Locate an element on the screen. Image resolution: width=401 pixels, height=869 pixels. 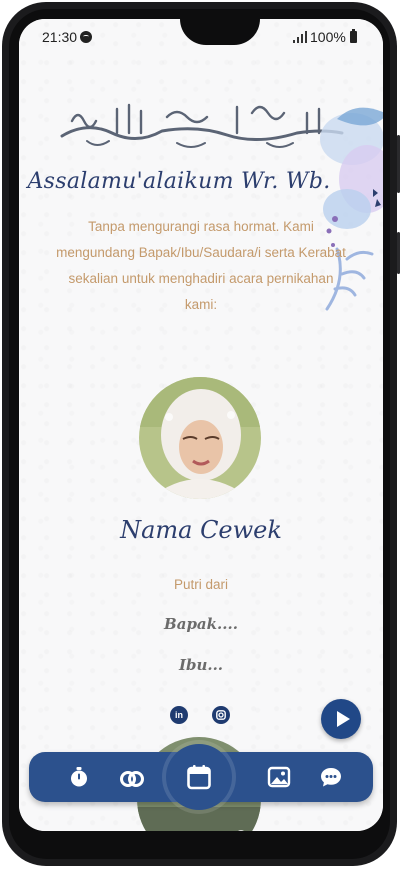
battery-percent: 100% is located at coordinates (328, 37).